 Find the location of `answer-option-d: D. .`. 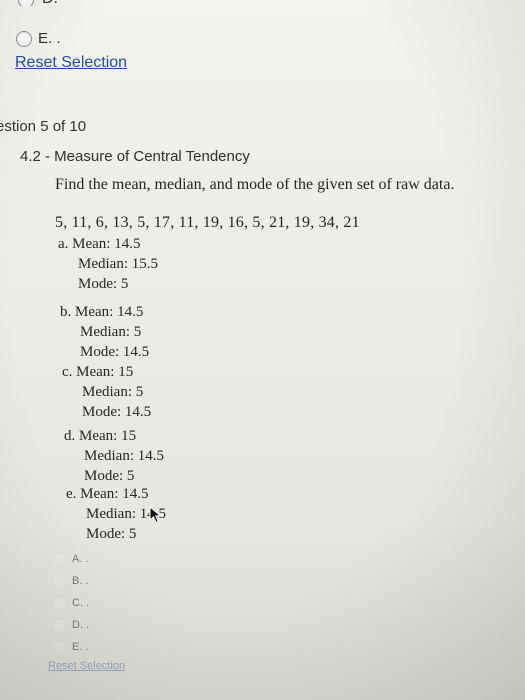

answer-option-d: D. . is located at coordinates (70, 625).